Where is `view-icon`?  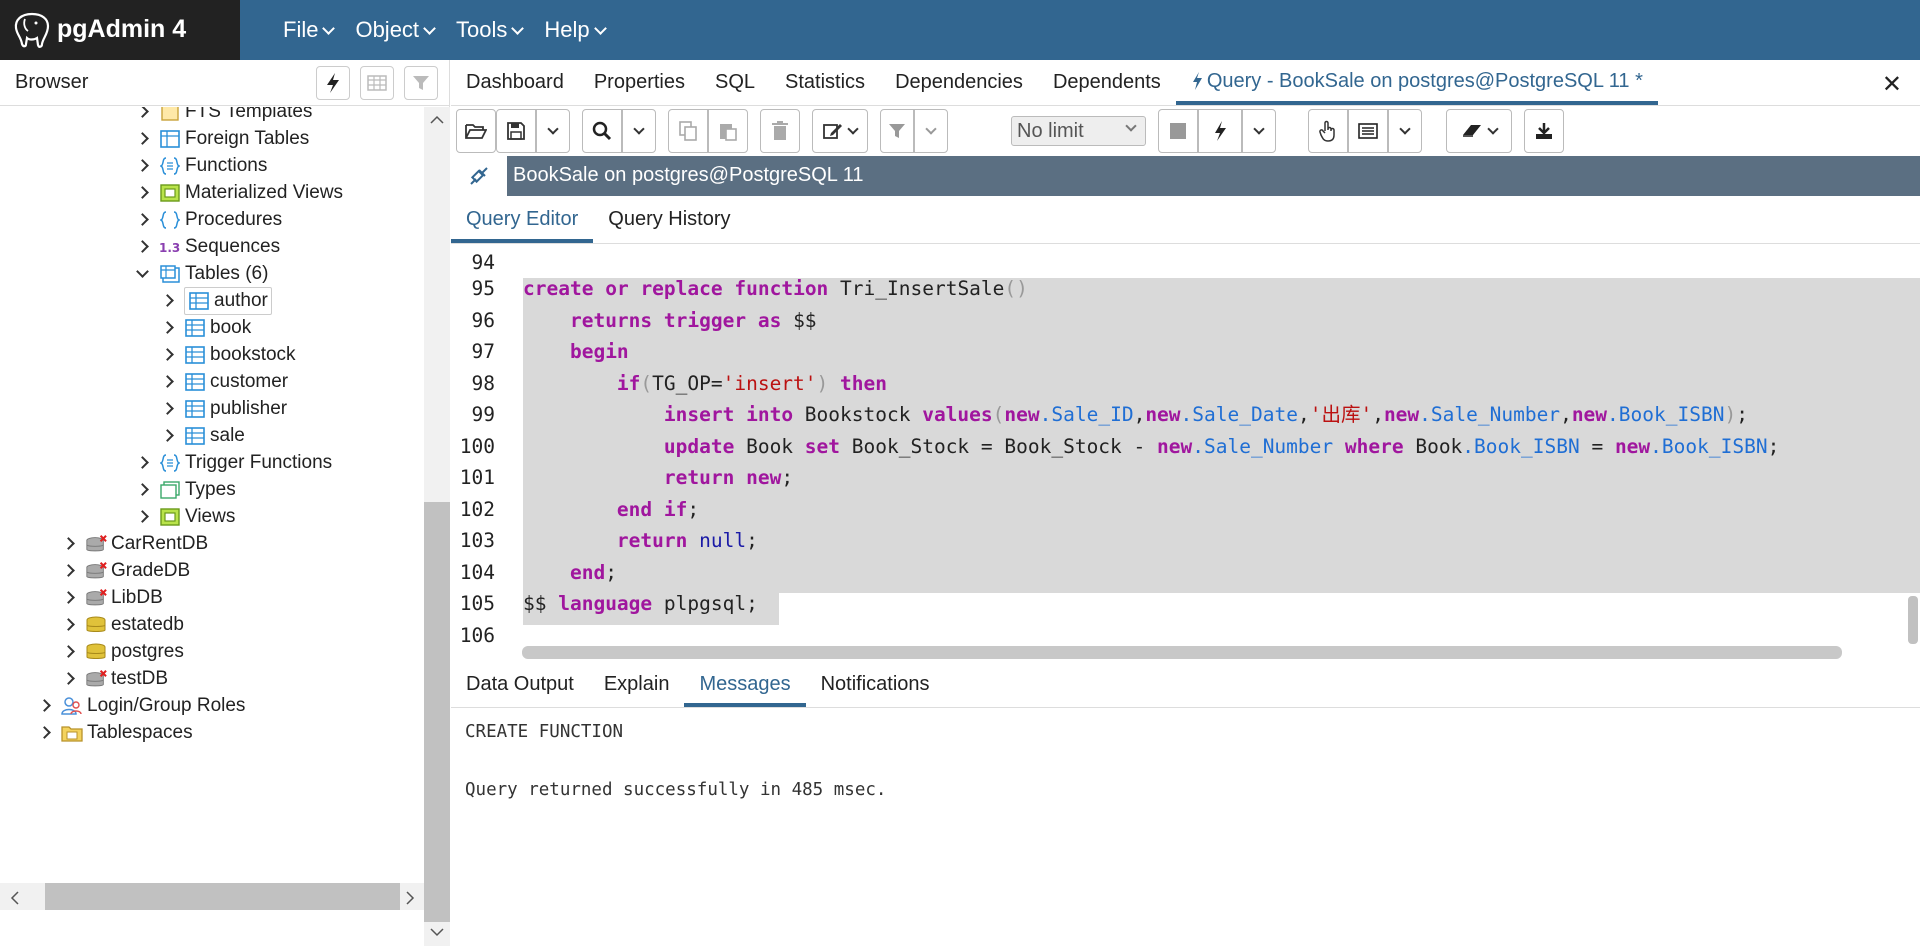
view-icon is located at coordinates (170, 517).